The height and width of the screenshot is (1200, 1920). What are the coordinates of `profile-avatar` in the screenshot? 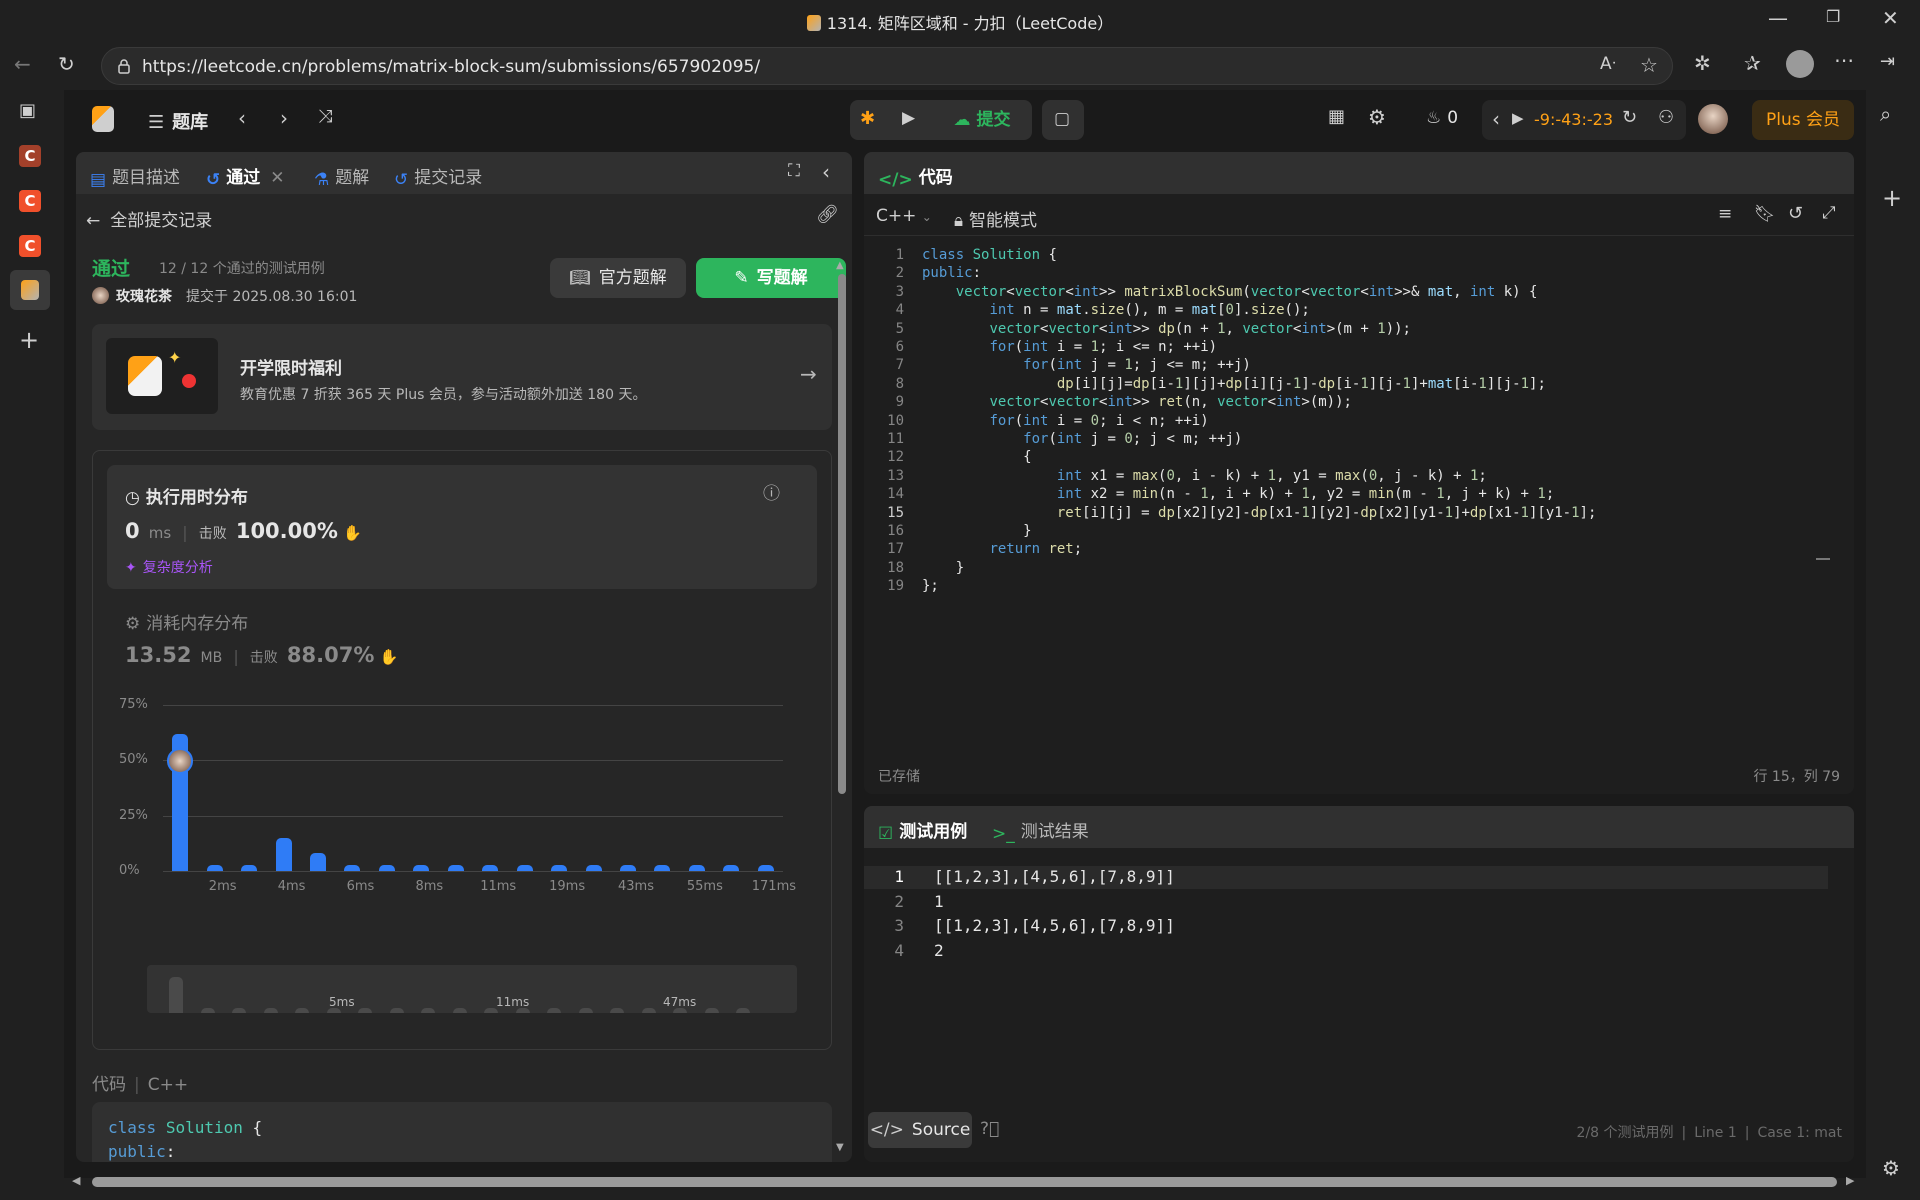 It's located at (1800, 64).